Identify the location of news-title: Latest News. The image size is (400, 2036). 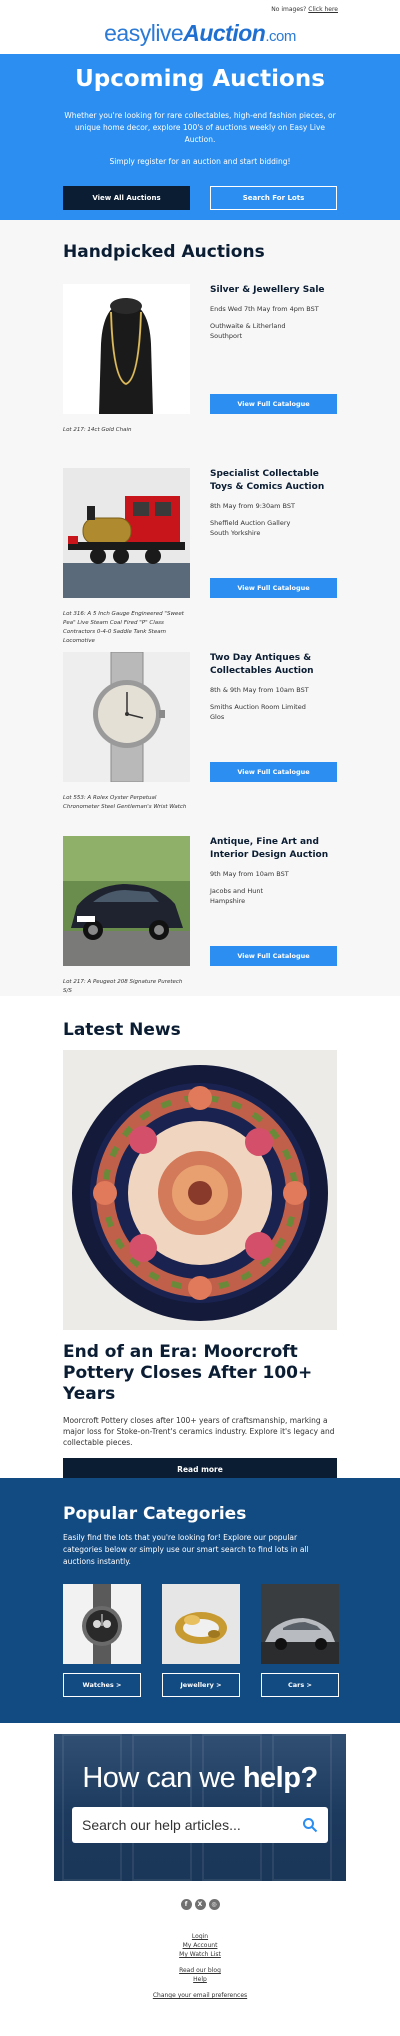
(122, 1030).